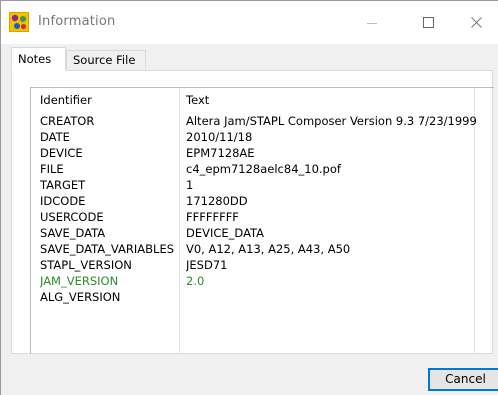 Image resolution: width=498 pixels, height=395 pixels. Describe the element at coordinates (108, 100) in the screenshot. I see `column-header-identifier: Identifier` at that location.